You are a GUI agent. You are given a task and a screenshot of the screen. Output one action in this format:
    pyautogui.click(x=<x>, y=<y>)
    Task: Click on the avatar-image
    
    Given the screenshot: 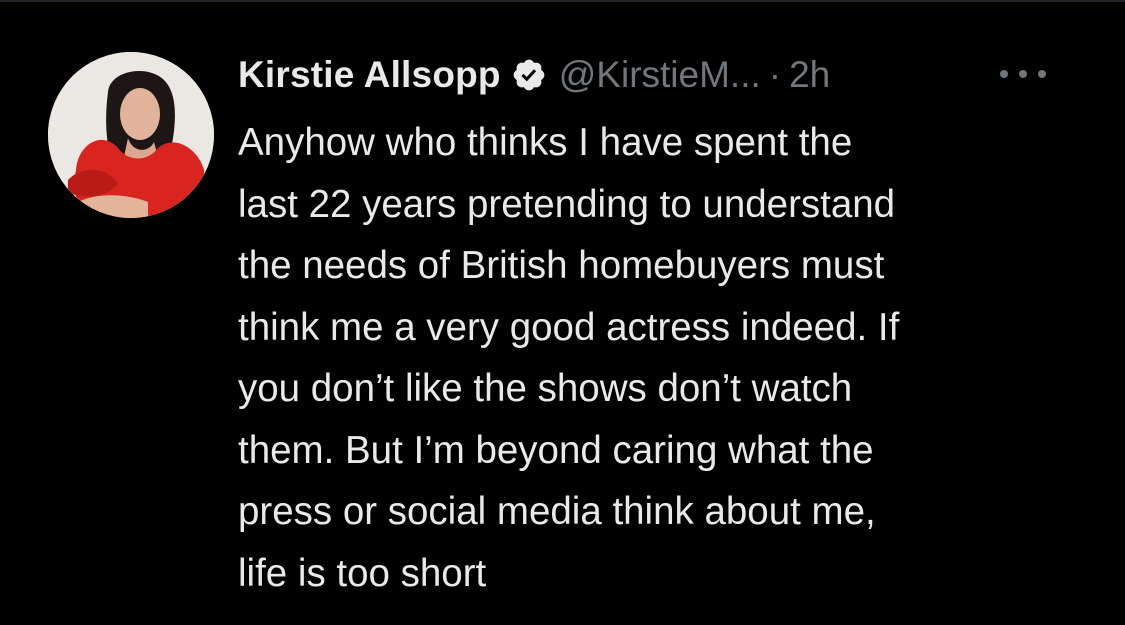 What is the action you would take?
    pyautogui.click(x=131, y=135)
    